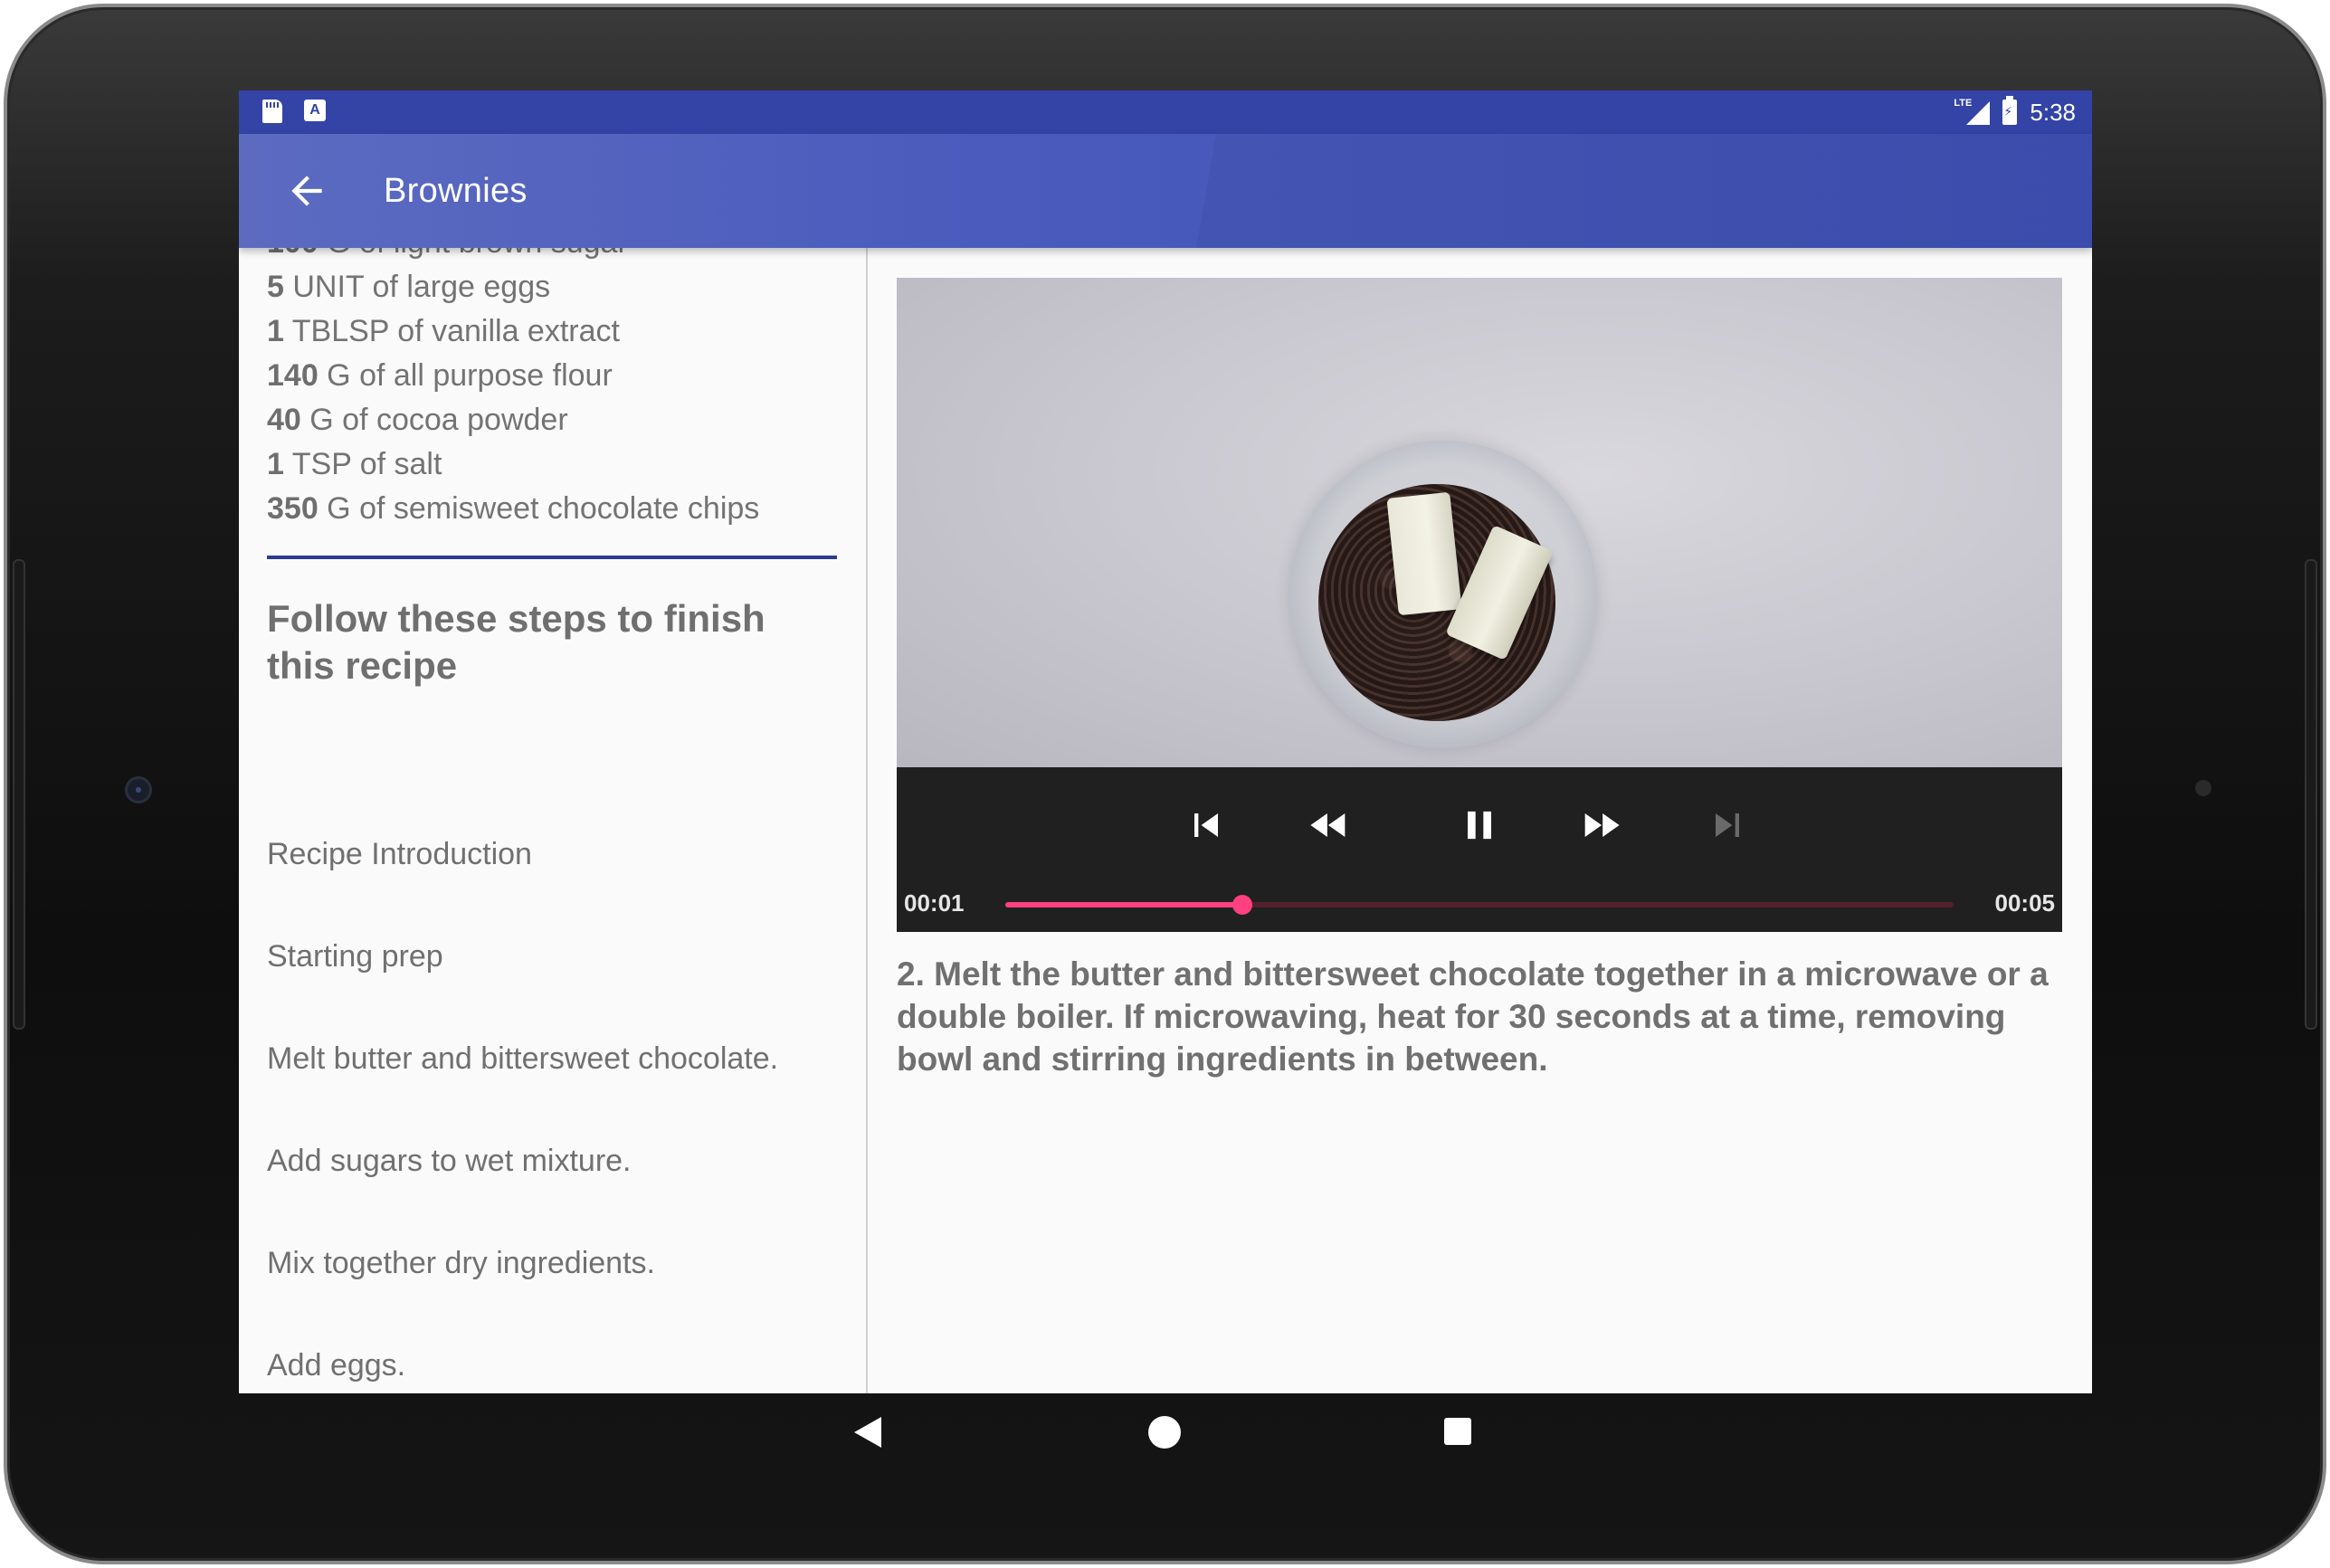 This screenshot has height=1568, width=2330. I want to click on seek-thumb, so click(1242, 905).